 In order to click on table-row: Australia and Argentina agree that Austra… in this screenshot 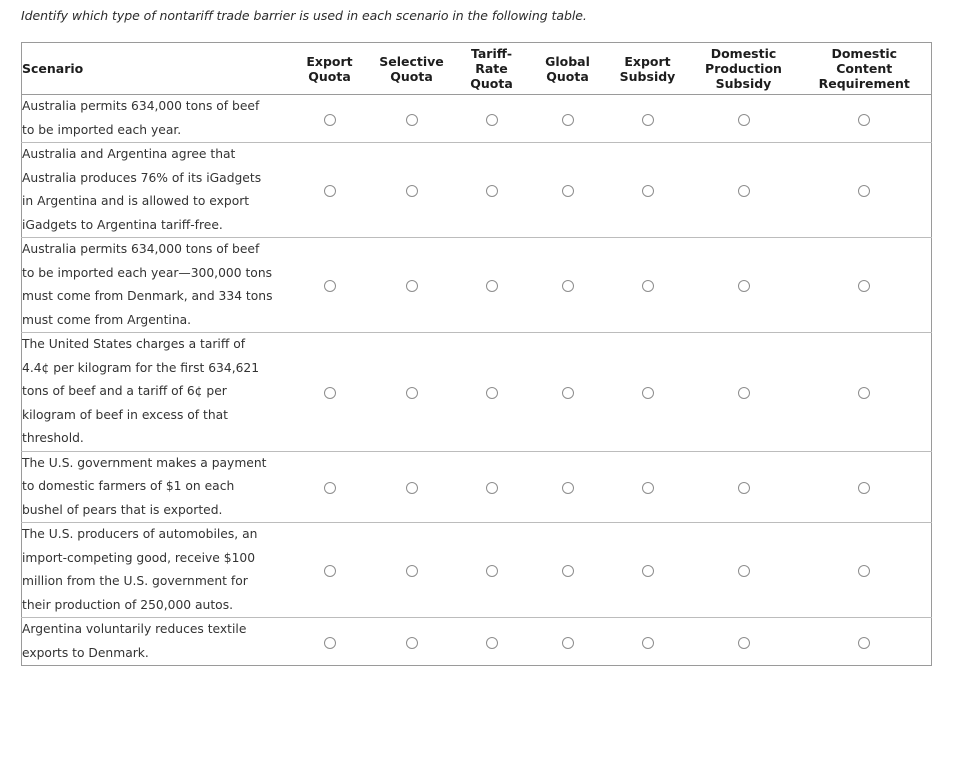, I will do `click(476, 190)`.